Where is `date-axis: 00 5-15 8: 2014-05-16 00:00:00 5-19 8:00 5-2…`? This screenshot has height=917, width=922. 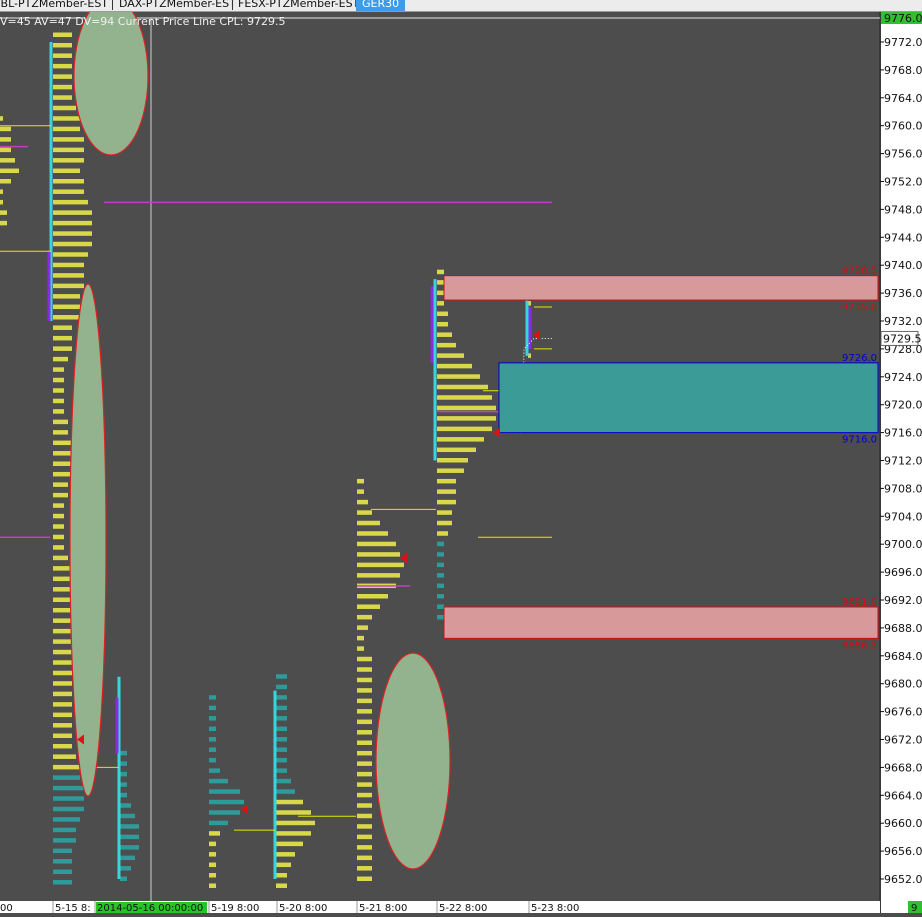 date-axis: 00 5-15 8: 2014-05-16 00:00:00 5-19 8:00 5-2… is located at coordinates (440, 907).